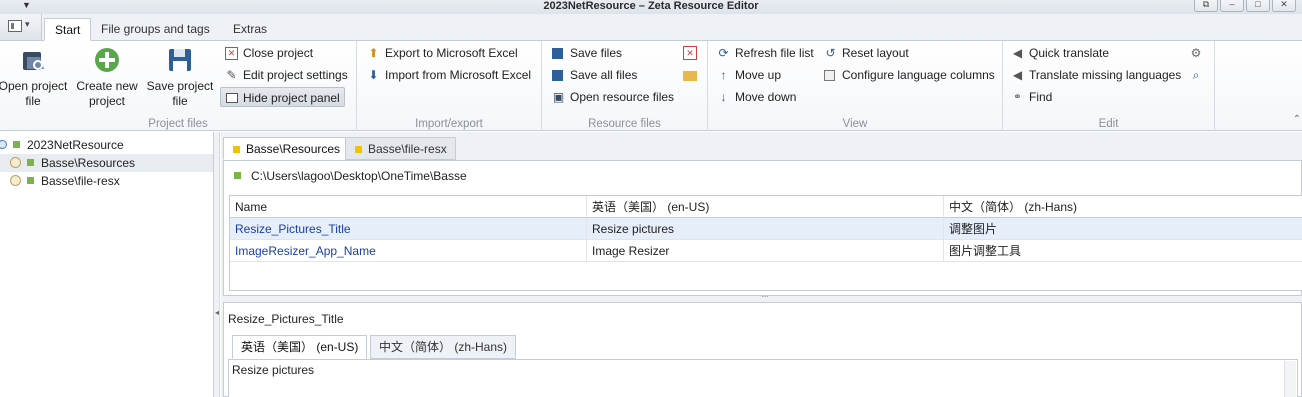  What do you see at coordinates (231, 75) in the screenshot?
I see `pencil-icon: ✎` at bounding box center [231, 75].